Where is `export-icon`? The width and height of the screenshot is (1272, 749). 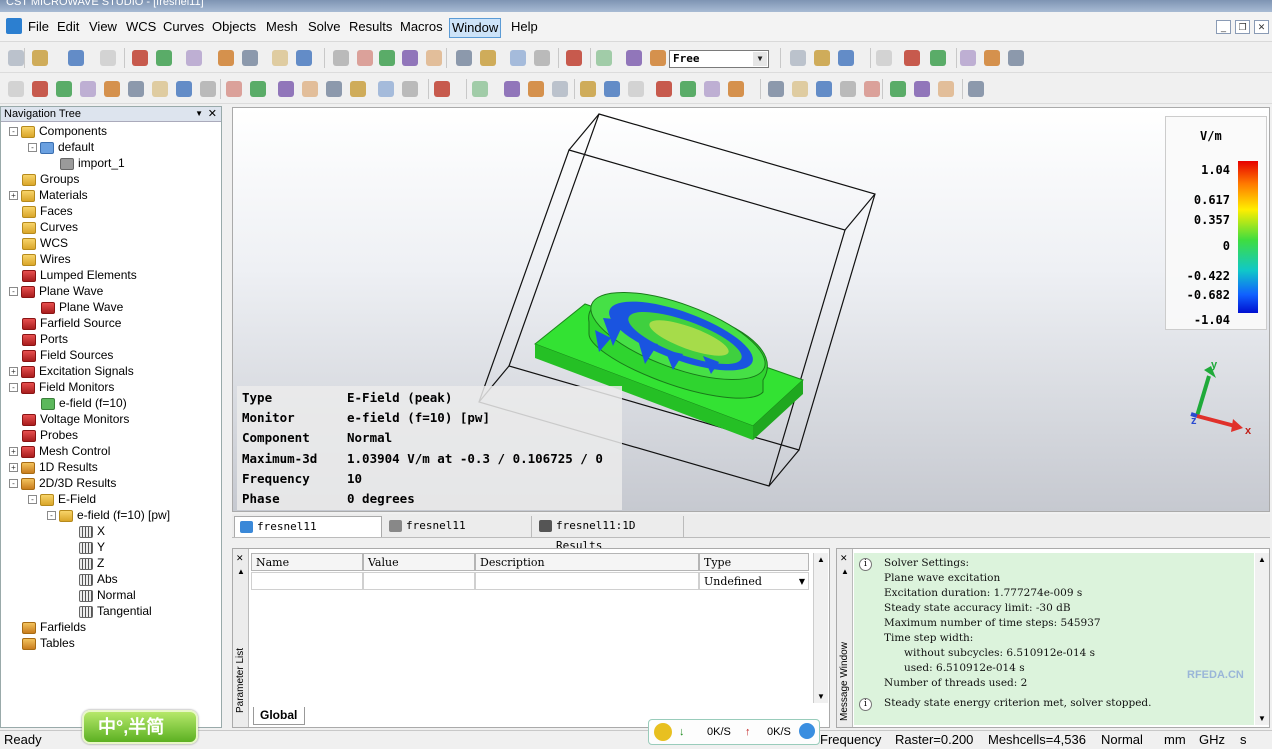
export-icon is located at coordinates (822, 58).